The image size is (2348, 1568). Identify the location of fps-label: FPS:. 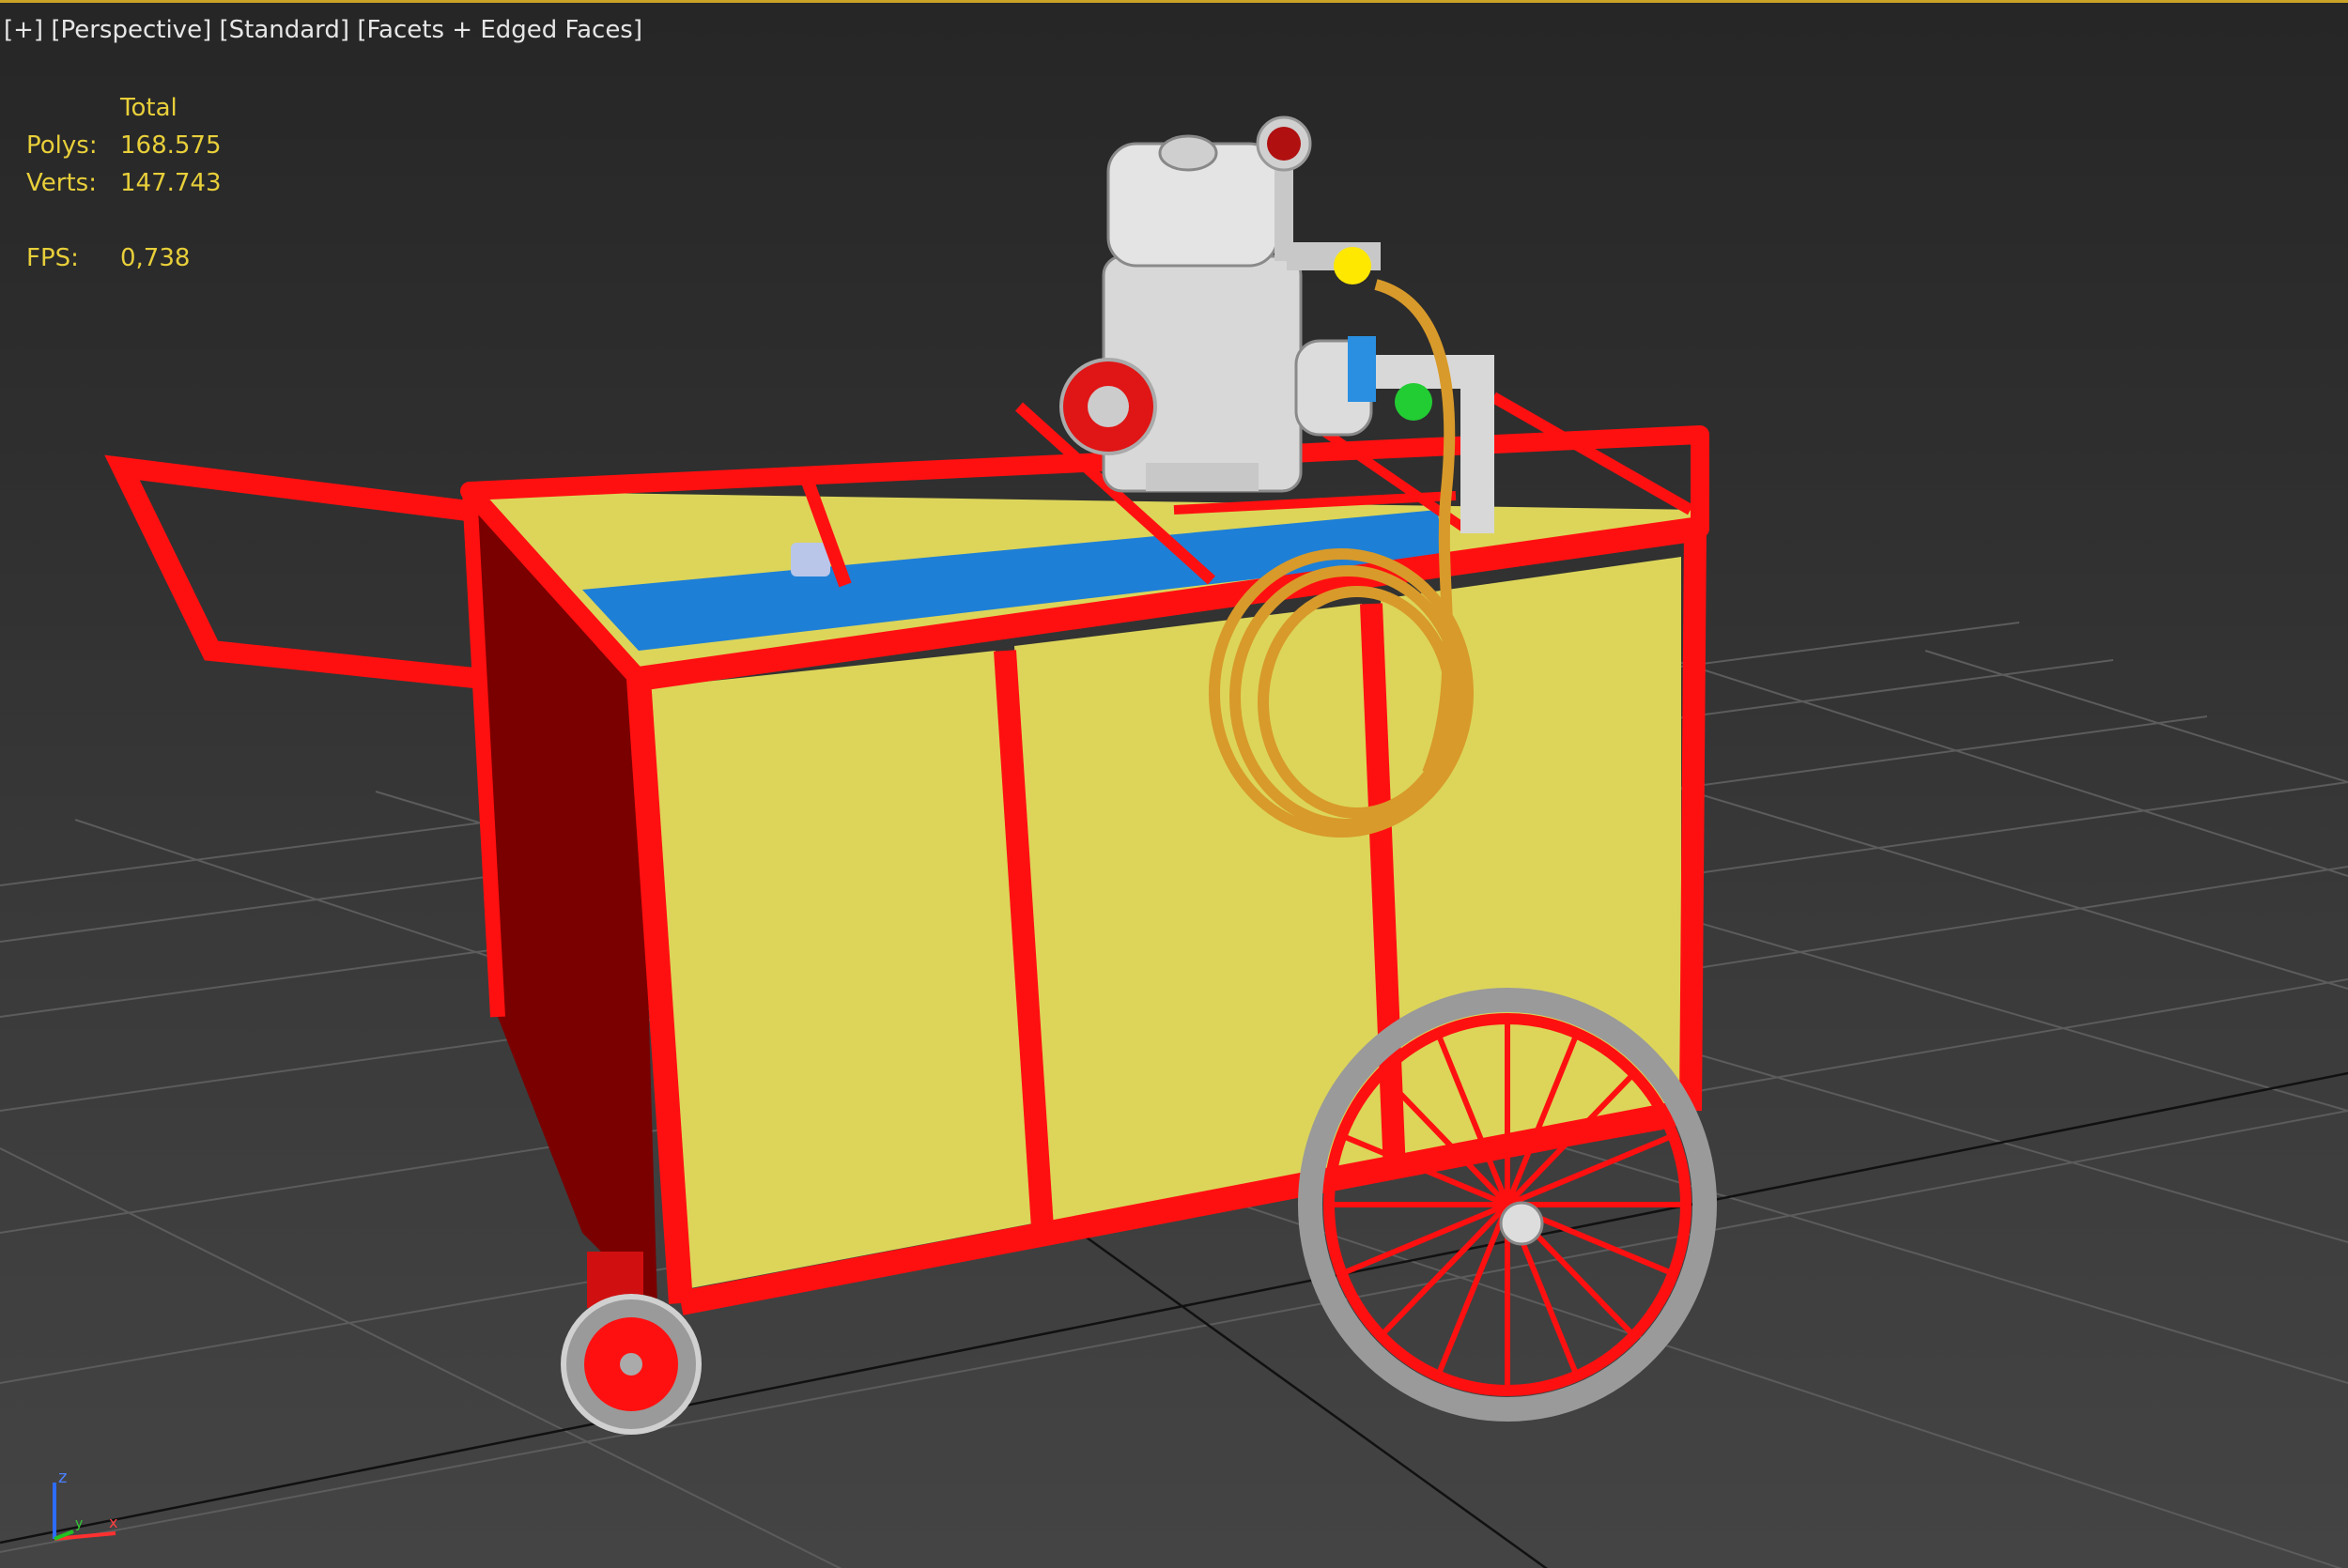
(53, 258).